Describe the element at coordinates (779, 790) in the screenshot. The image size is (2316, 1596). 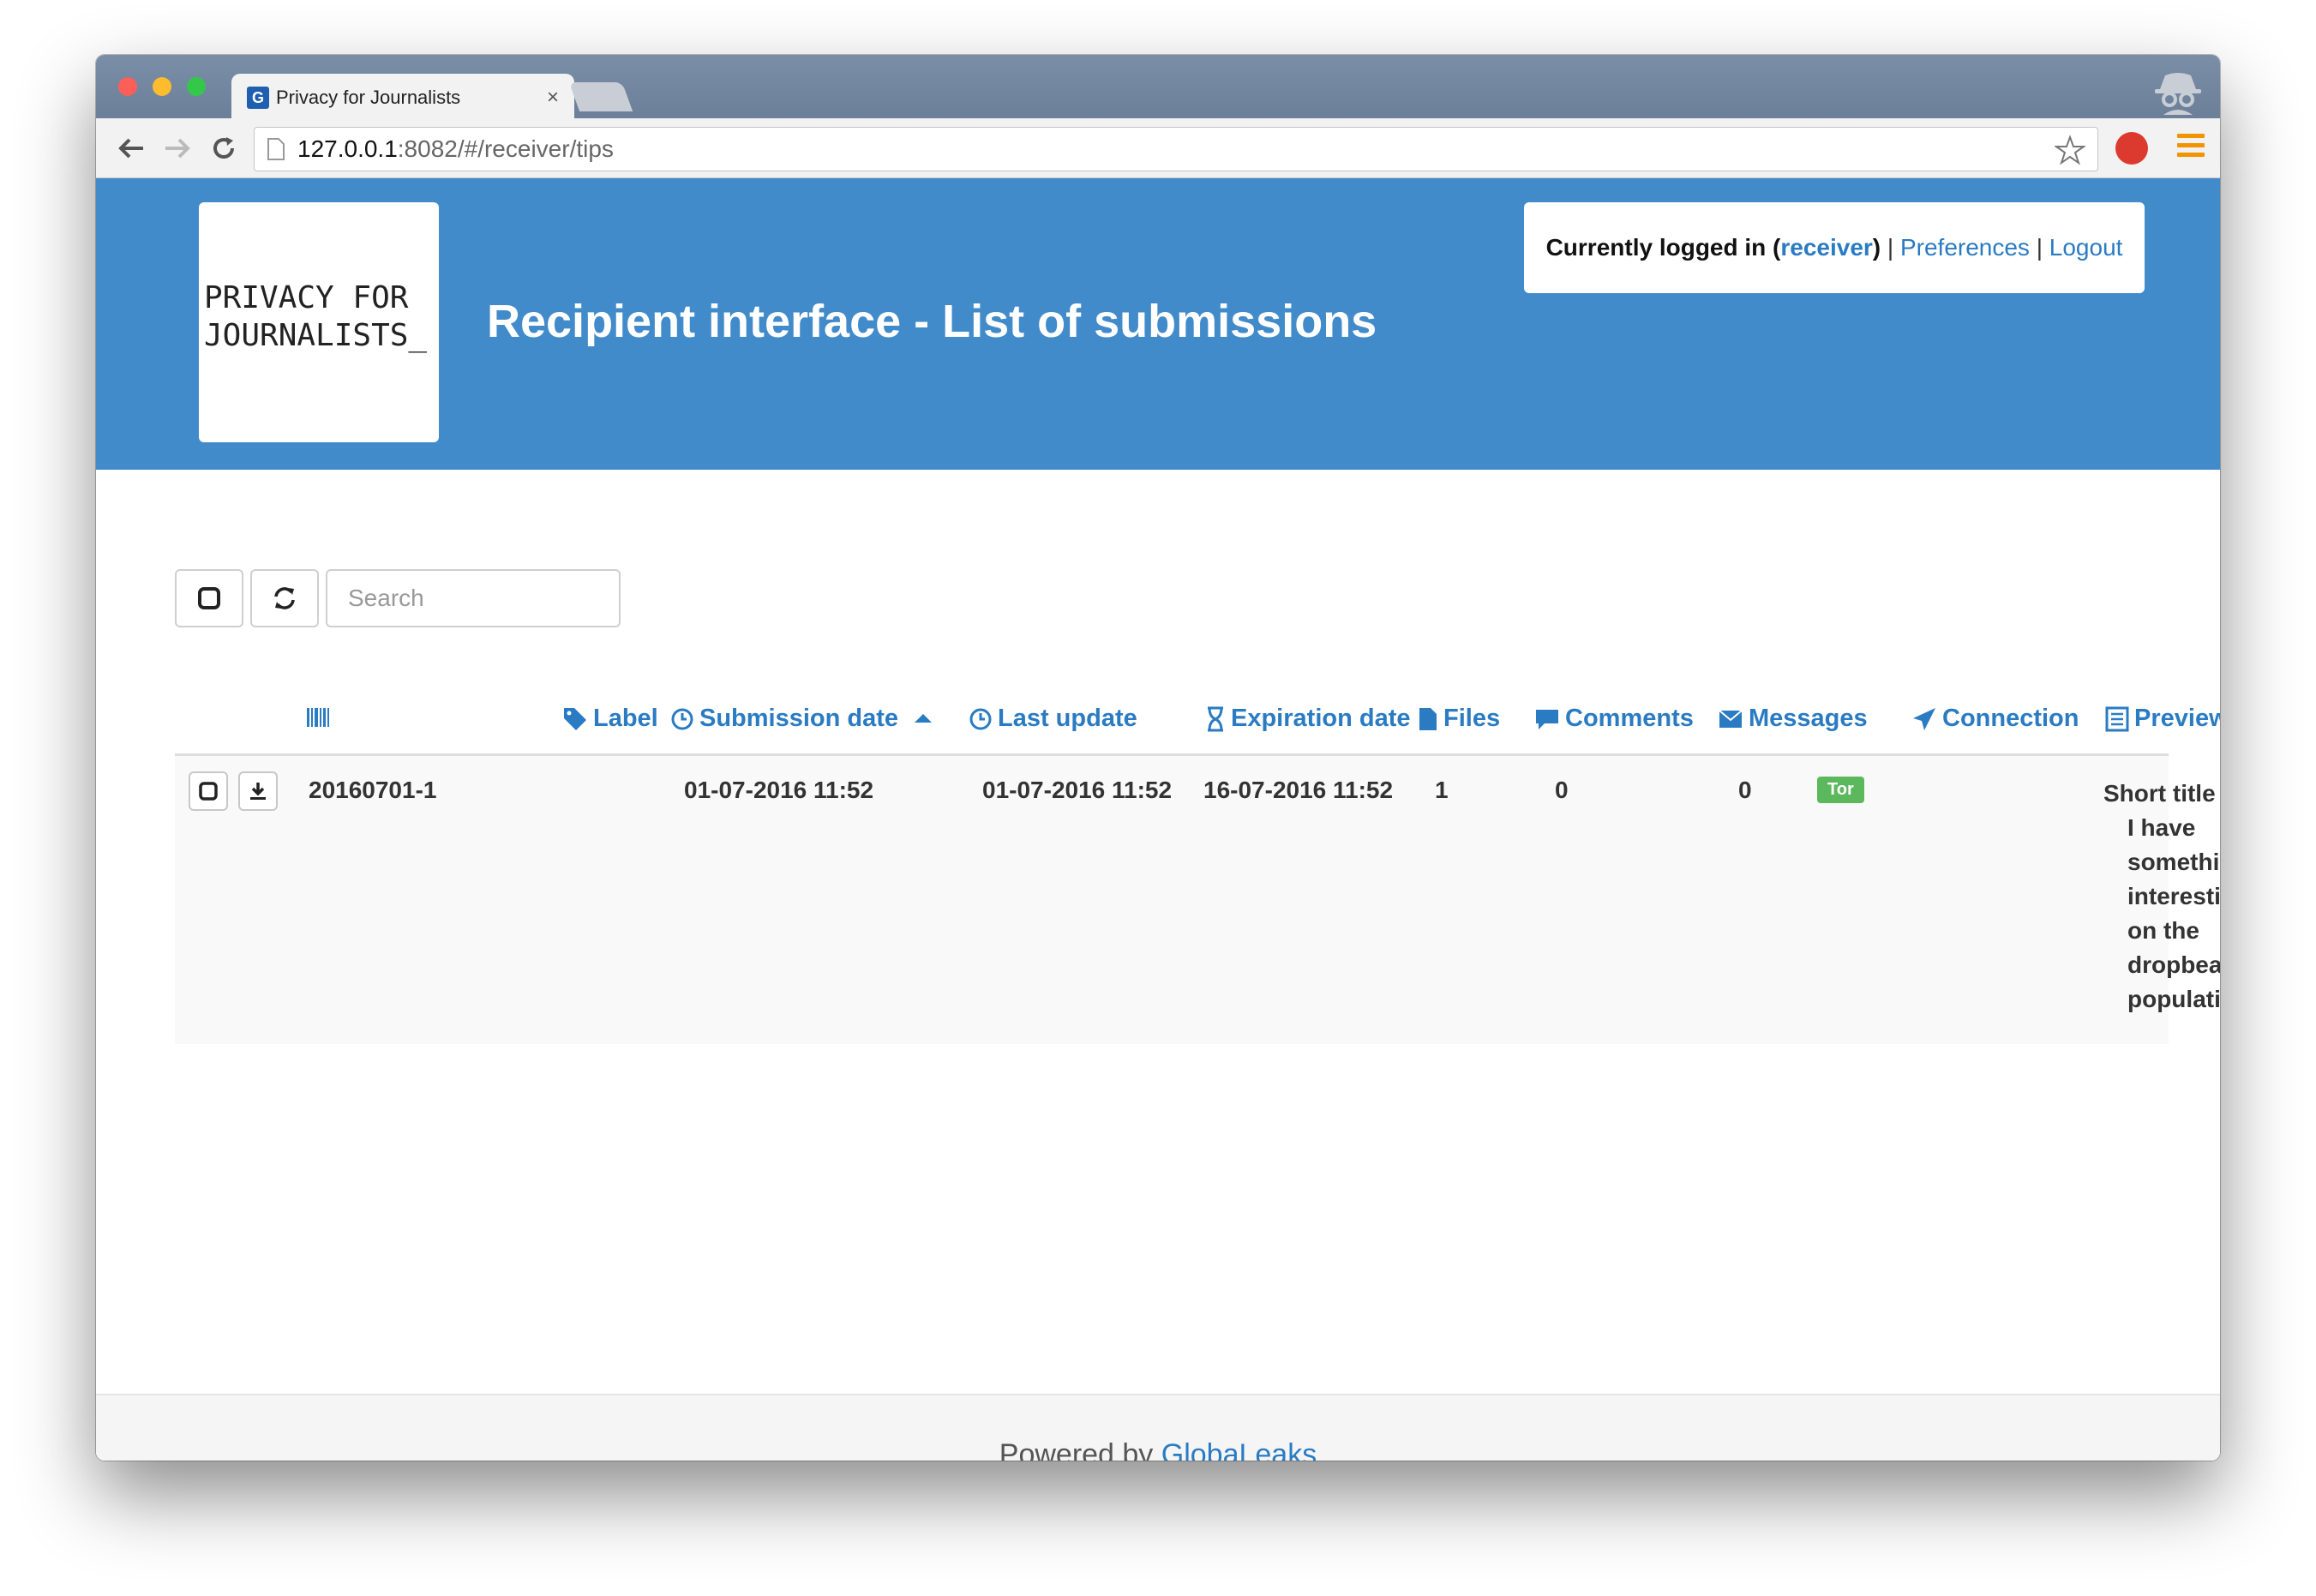
I see `submission-date: 01-07-2016 11:52` at that location.